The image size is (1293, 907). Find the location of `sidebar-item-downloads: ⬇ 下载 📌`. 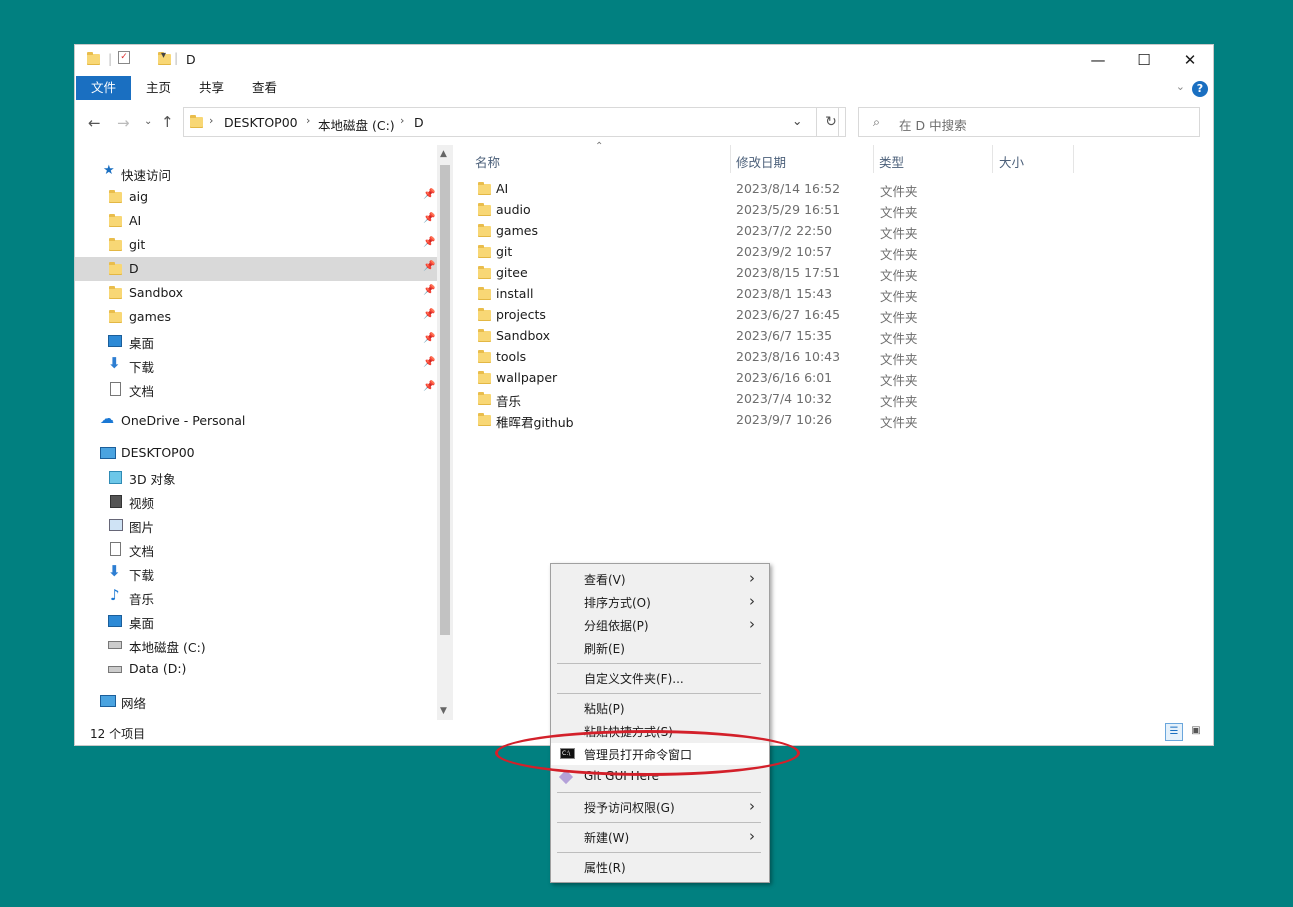

sidebar-item-downloads: ⬇ 下载 📌 is located at coordinates (256, 365).